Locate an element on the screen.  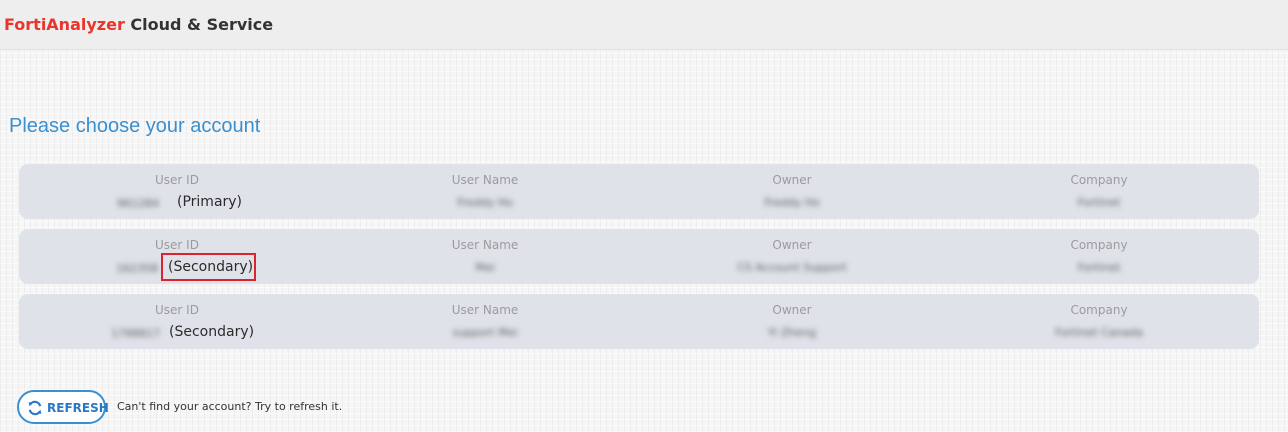
user-name-value: support Mei is located at coordinates (485, 332).